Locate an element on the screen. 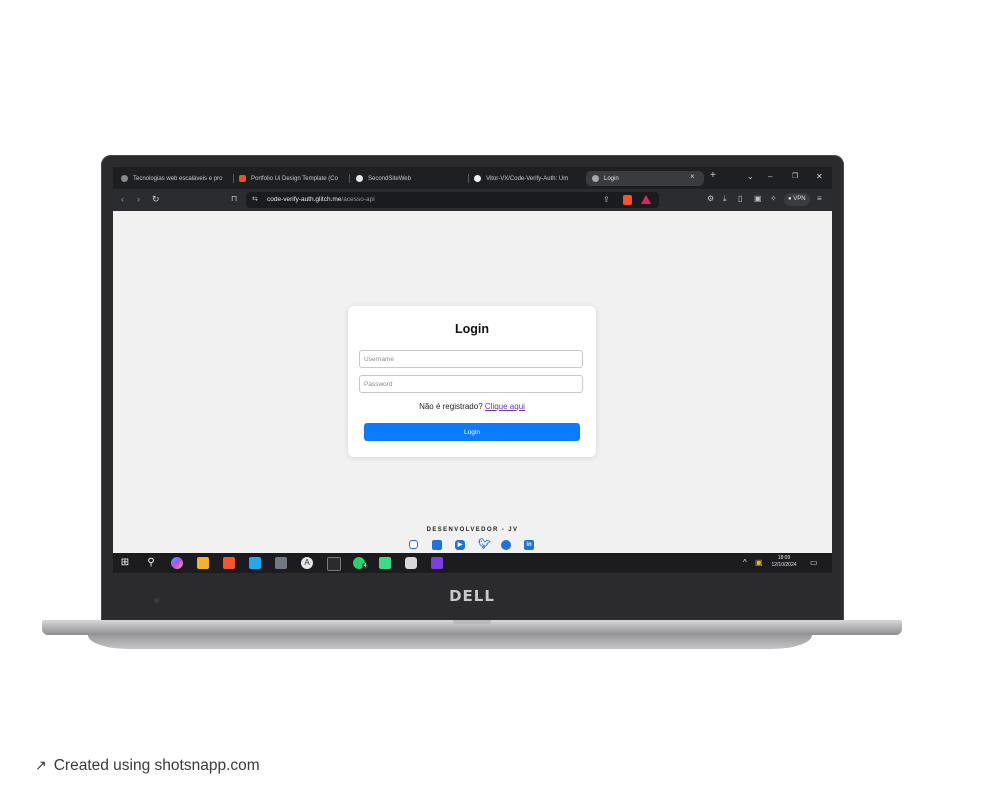 Image resolution: width=1000 pixels, height=800 pixels. reload-icon: ↻ is located at coordinates (156, 199).